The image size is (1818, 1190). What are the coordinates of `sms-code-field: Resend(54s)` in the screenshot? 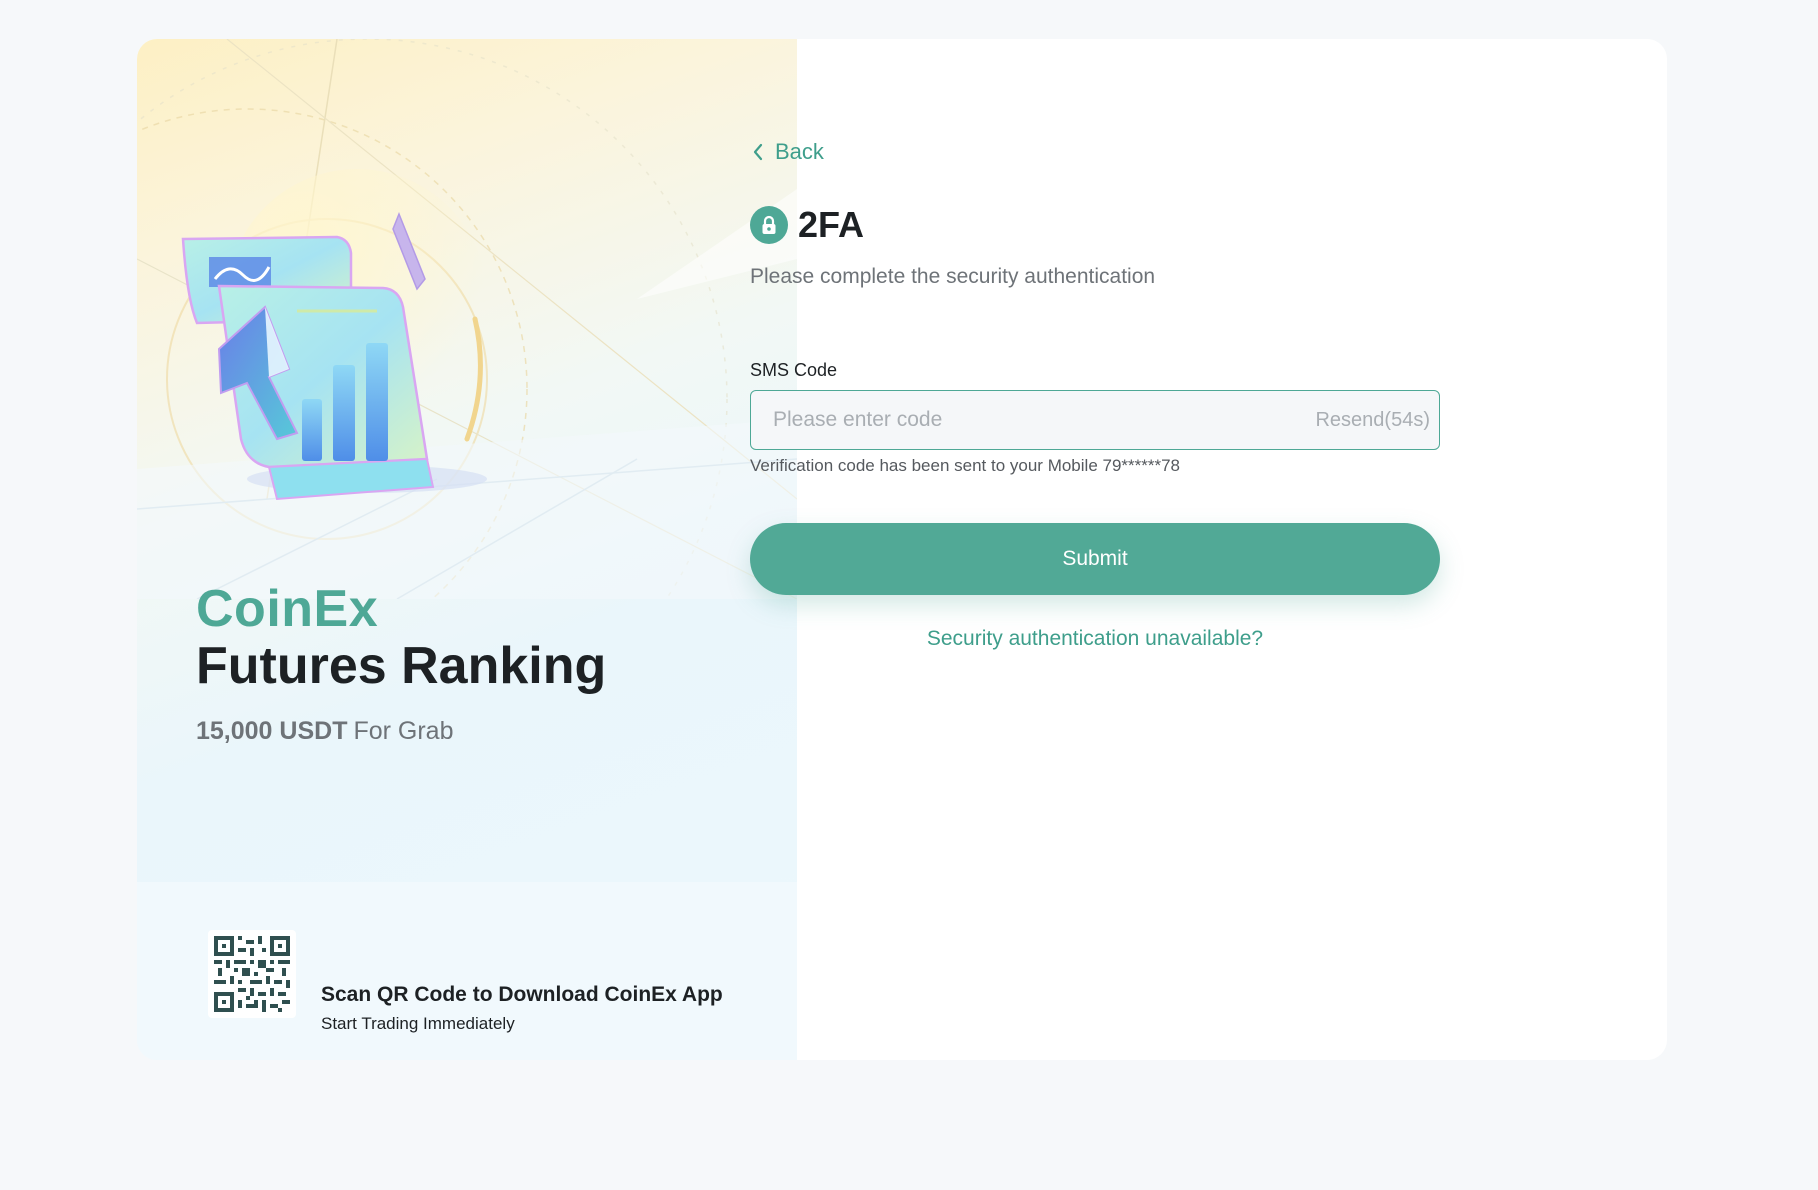 It's located at (1095, 420).